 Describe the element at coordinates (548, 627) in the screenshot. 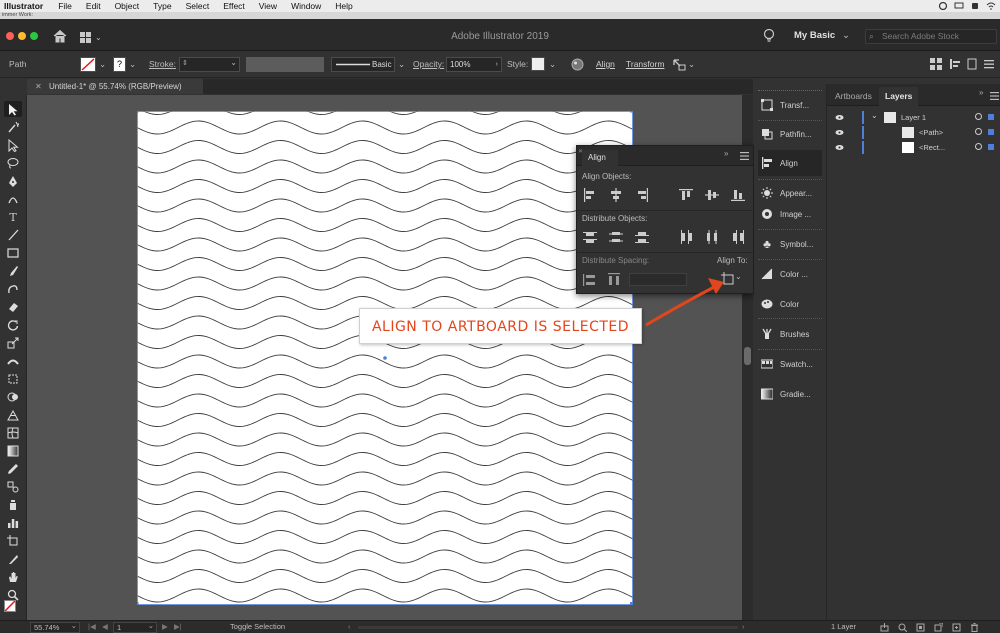

I see `horizontal-scrollbar` at that location.